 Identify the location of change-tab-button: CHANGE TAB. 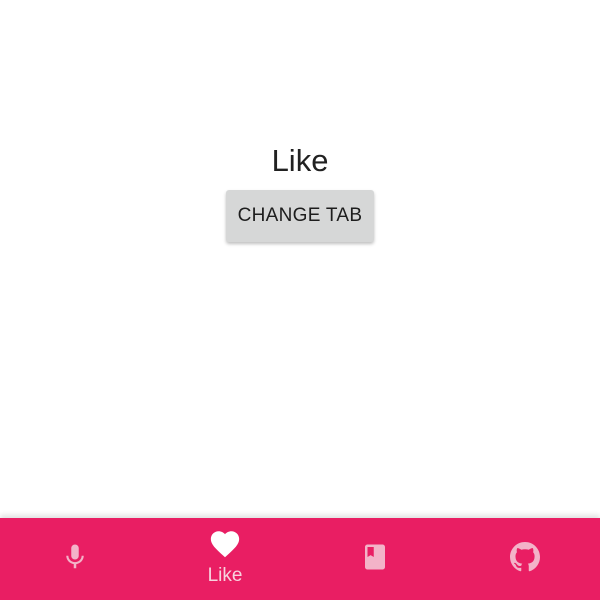
(300, 216).